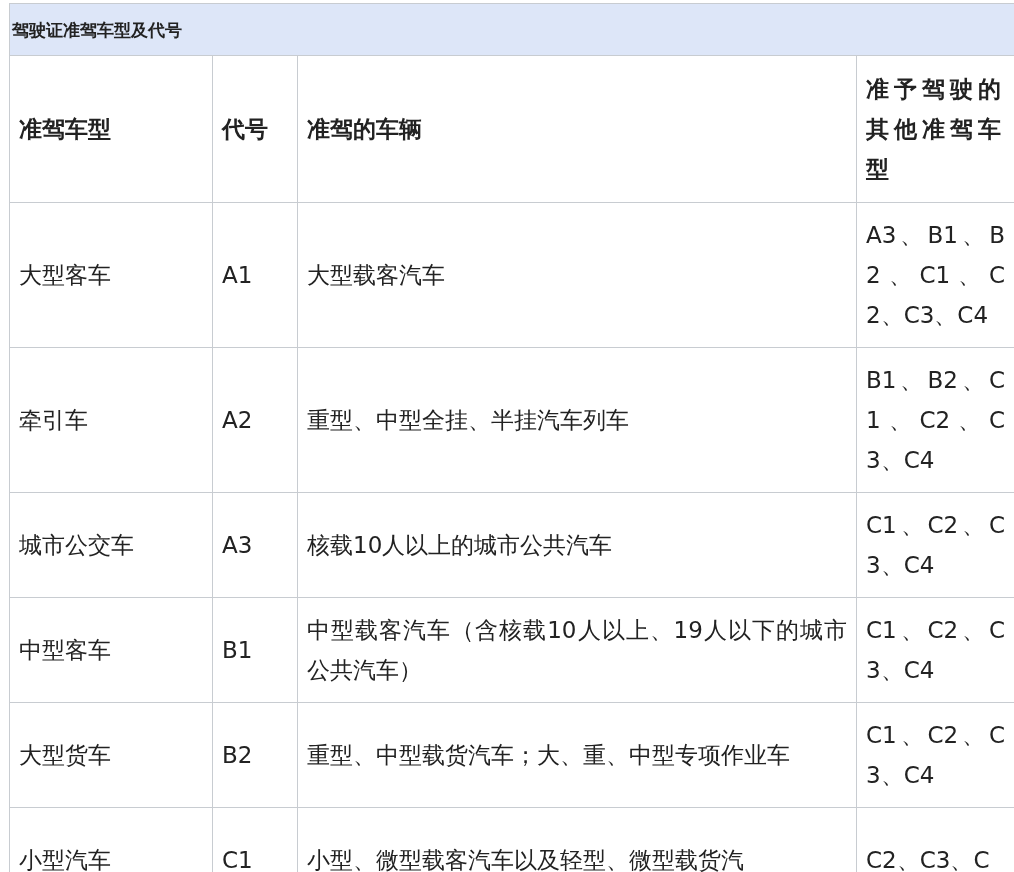  Describe the element at coordinates (935, 129) in the screenshot. I see `column-header: 准予驾驶的其他准驾车型` at that location.